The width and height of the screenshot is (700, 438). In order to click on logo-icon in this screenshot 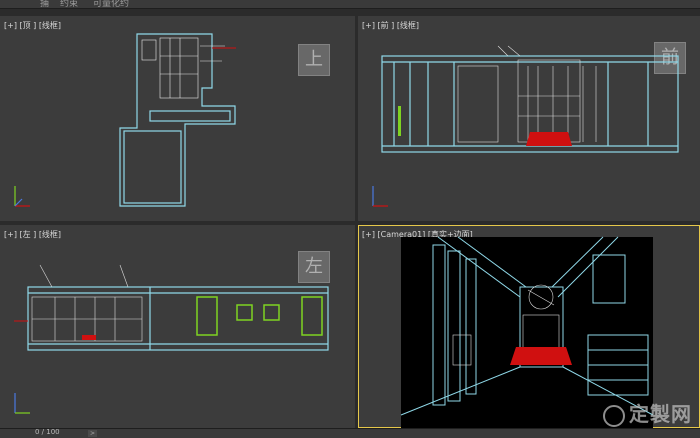, I will do `click(614, 415)`.